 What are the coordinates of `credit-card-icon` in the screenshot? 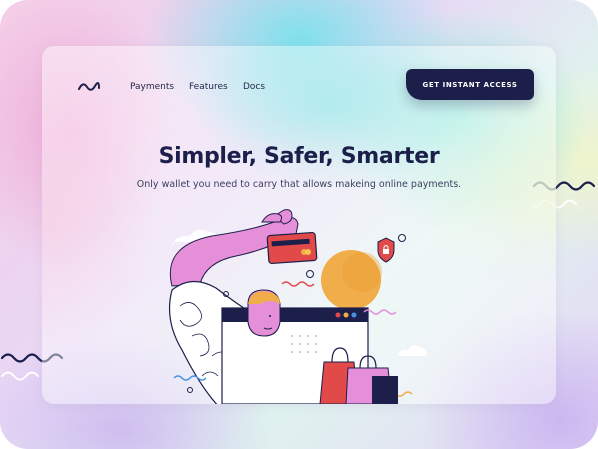 It's located at (292, 248).